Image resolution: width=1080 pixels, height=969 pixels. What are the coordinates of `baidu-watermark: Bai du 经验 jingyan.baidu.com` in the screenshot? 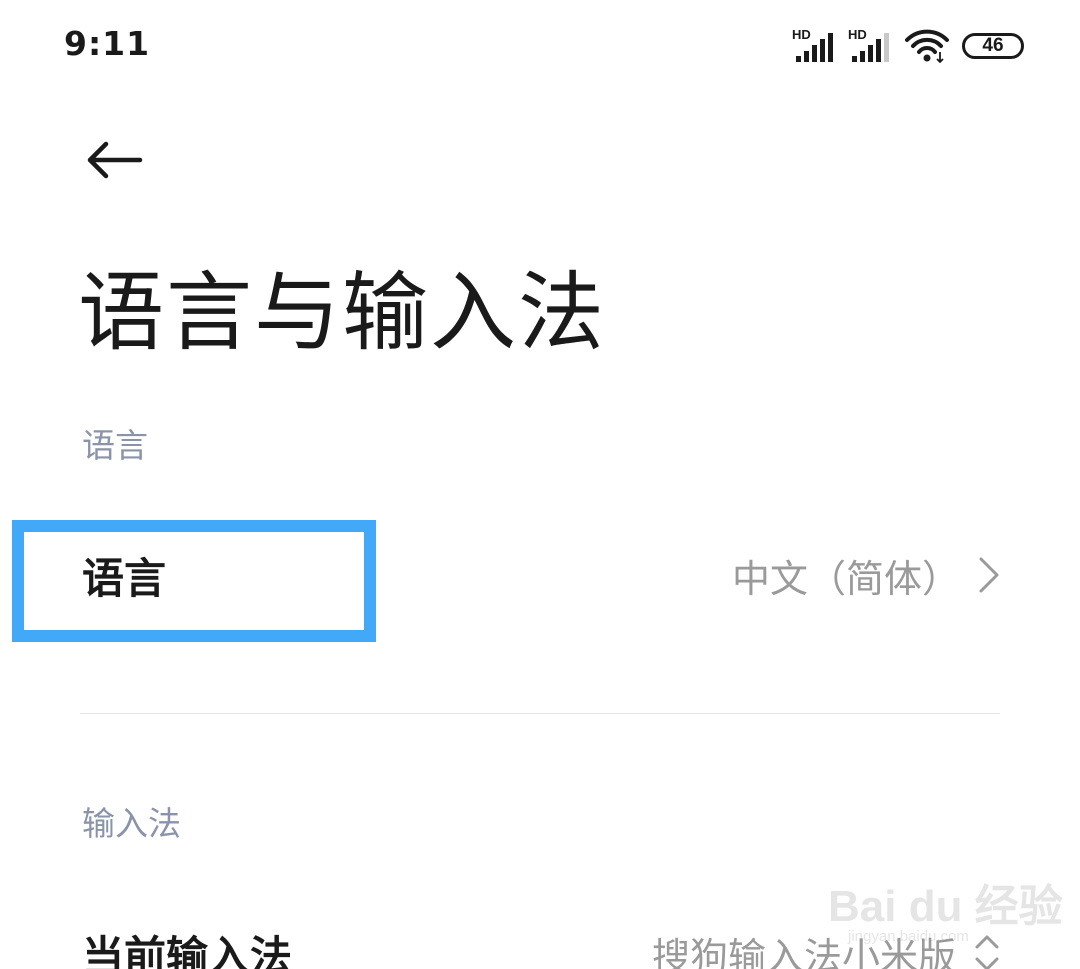 It's located at (945, 905).